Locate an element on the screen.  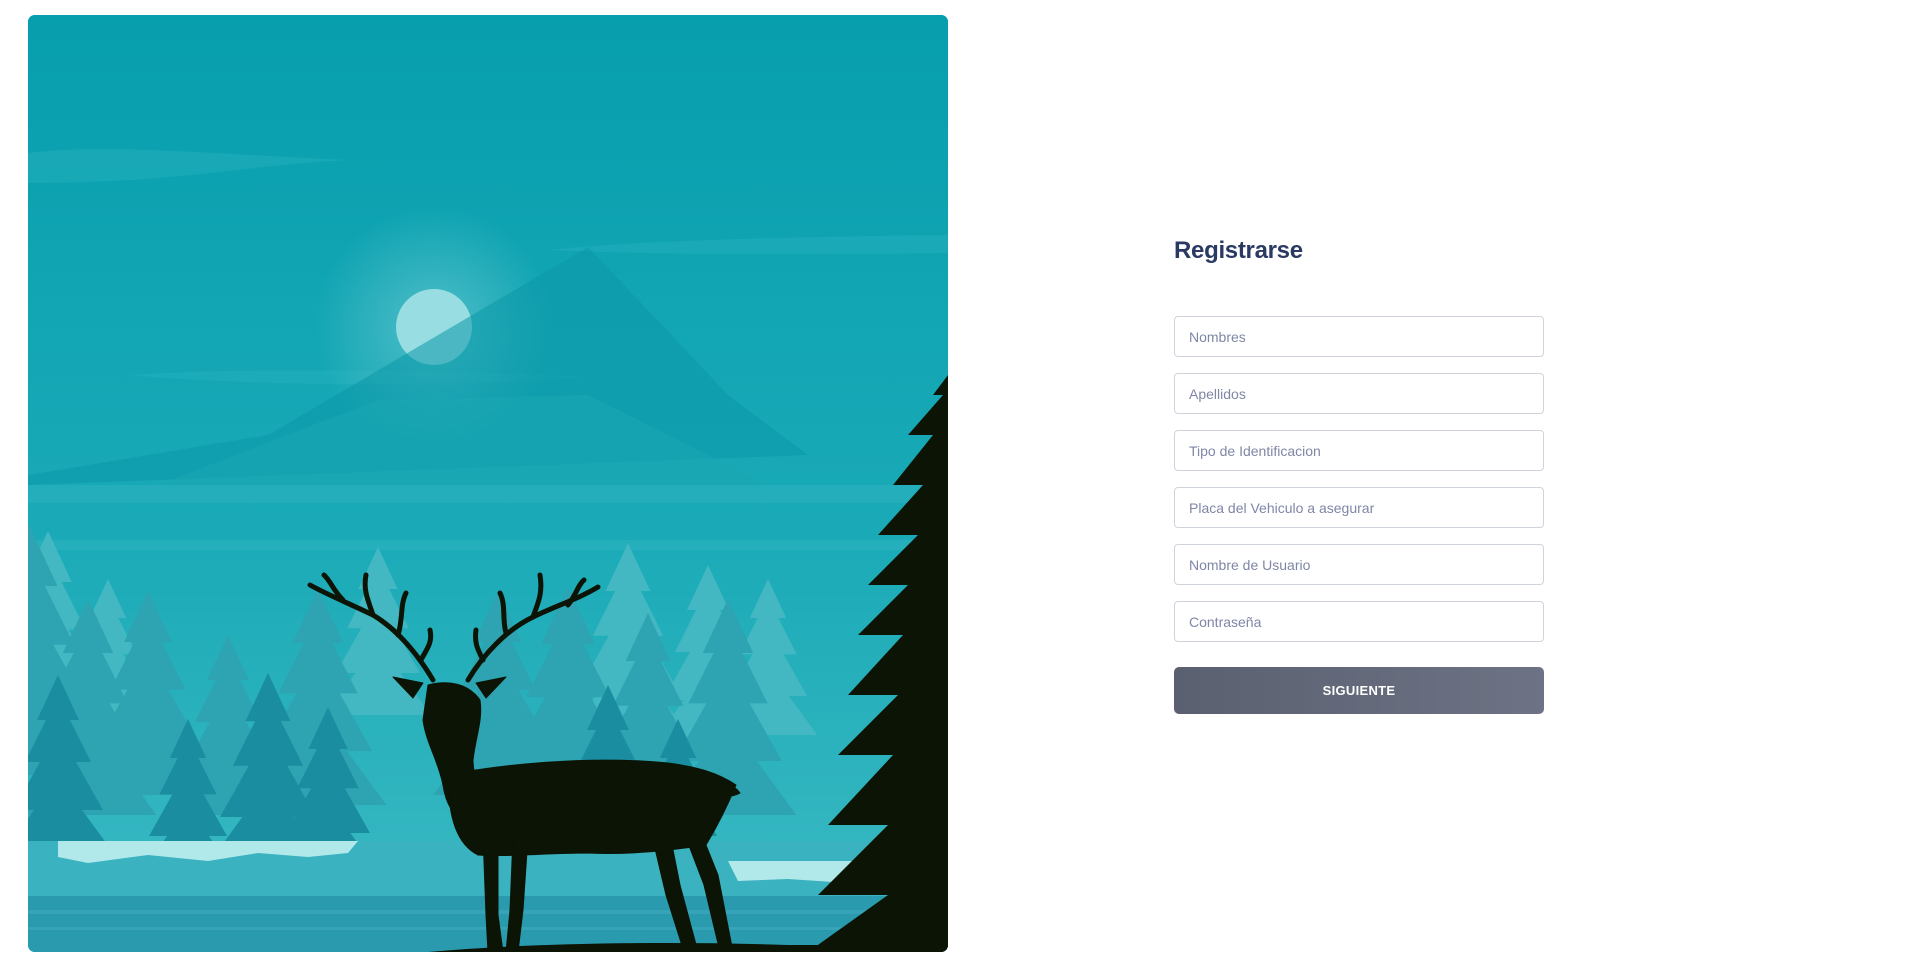
nombres-input is located at coordinates (1359, 336).